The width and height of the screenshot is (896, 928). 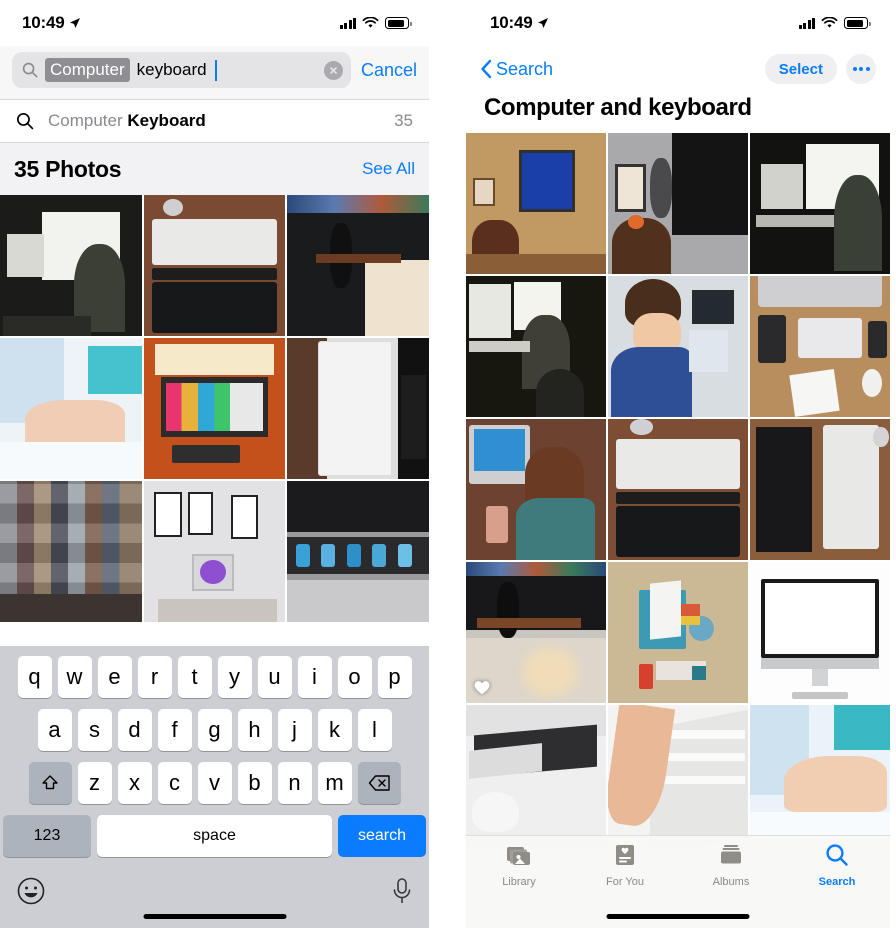 I want to click on text-caret, so click(x=215, y=70).